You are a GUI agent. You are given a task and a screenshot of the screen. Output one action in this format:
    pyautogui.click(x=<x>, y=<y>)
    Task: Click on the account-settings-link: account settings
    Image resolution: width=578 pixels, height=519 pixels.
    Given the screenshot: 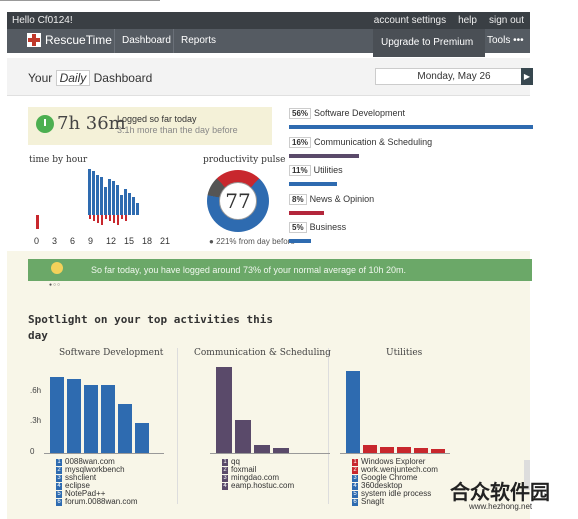 What is the action you would take?
    pyautogui.click(x=410, y=20)
    